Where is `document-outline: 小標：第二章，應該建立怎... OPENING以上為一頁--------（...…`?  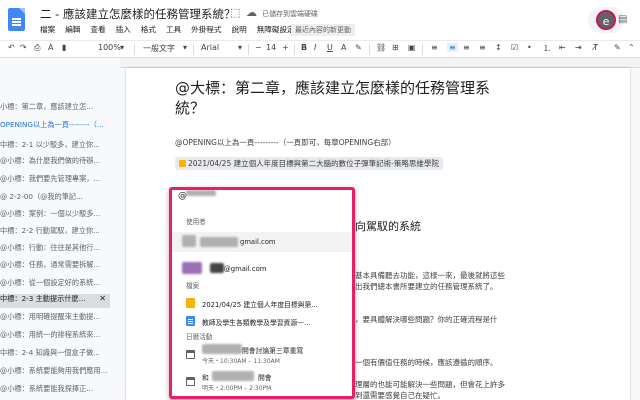 document-outline: 小標：第二章，應該建立怎... OPENING以上為一頁--------（...… is located at coordinates (55, 229).